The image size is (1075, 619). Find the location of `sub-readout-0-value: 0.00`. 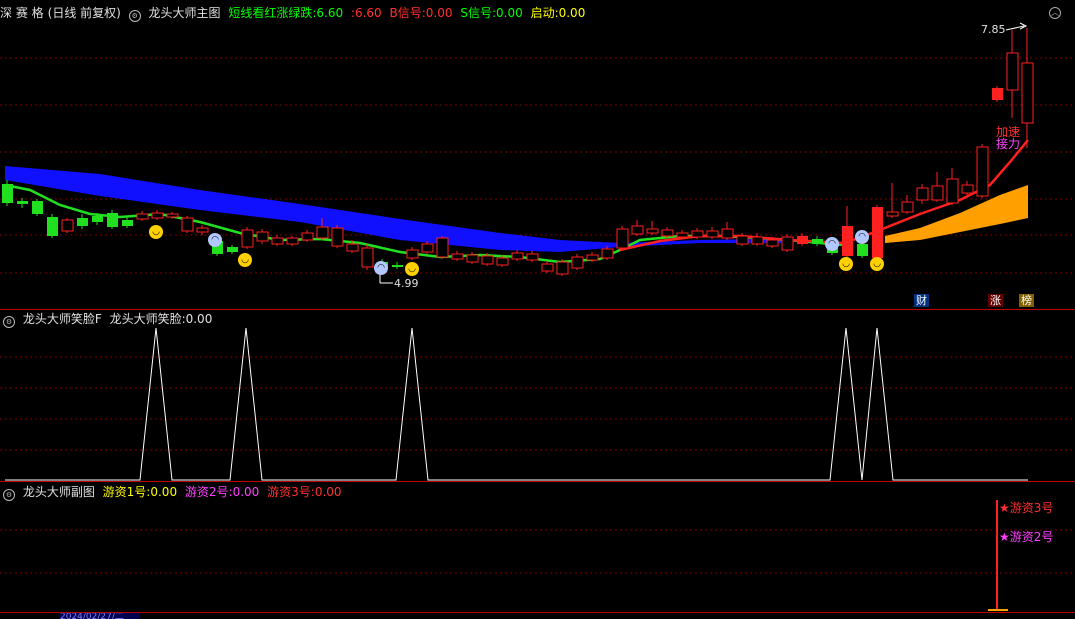

sub-readout-0-value: 0.00 is located at coordinates (164, 492).